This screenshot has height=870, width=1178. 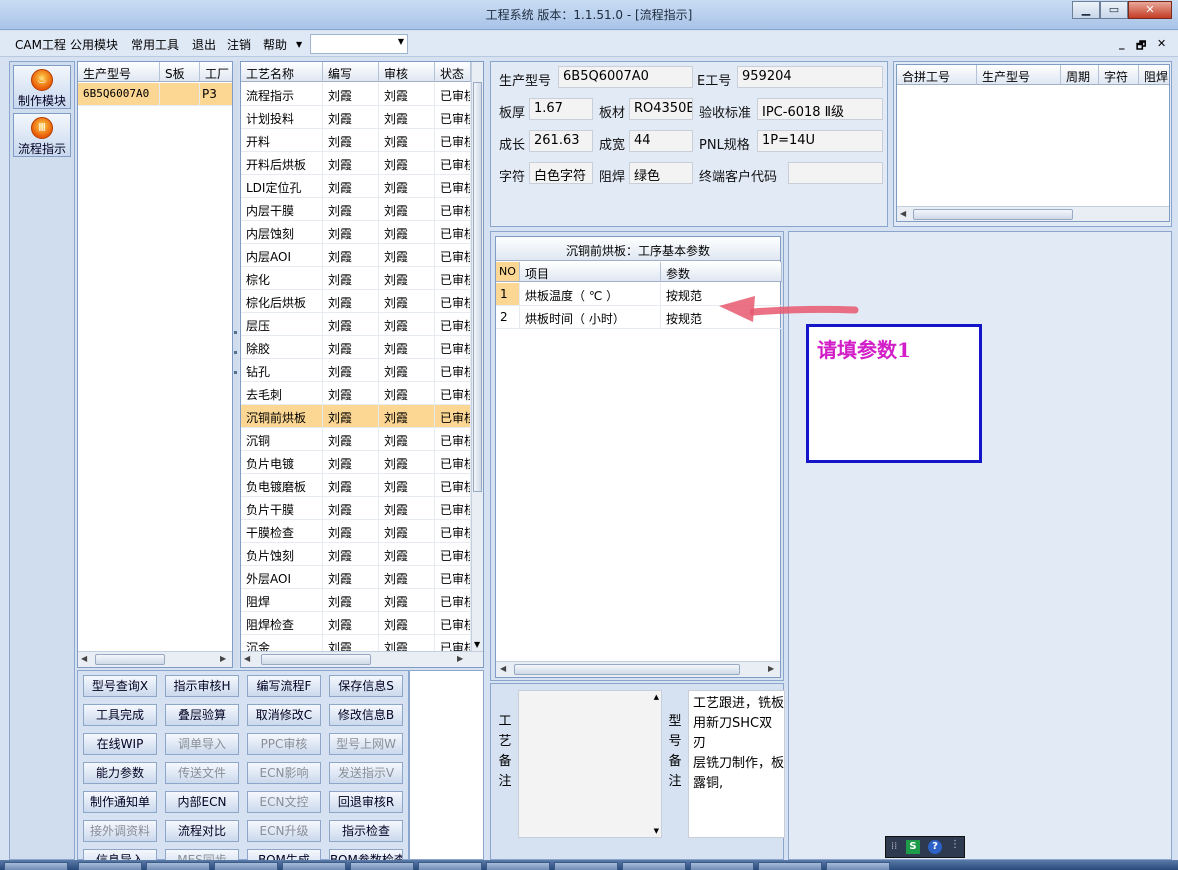 I want to click on action-button: 指示检查, so click(x=366, y=831).